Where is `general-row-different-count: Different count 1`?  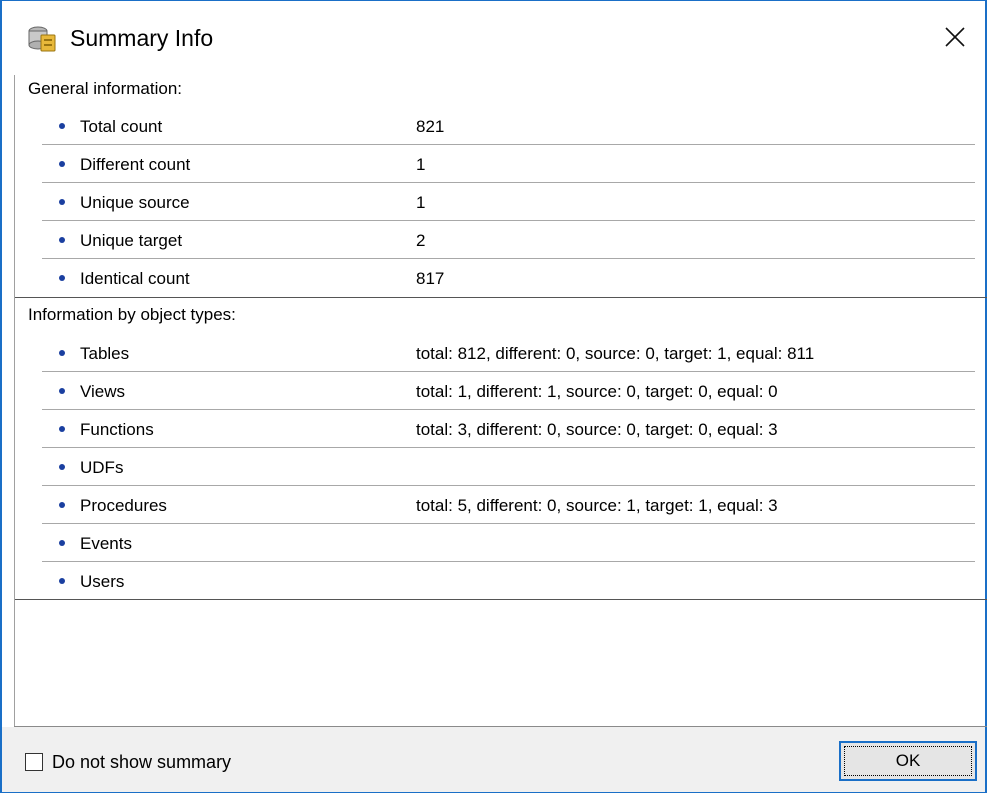
general-row-different-count: Different count 1 is located at coordinates (508, 164).